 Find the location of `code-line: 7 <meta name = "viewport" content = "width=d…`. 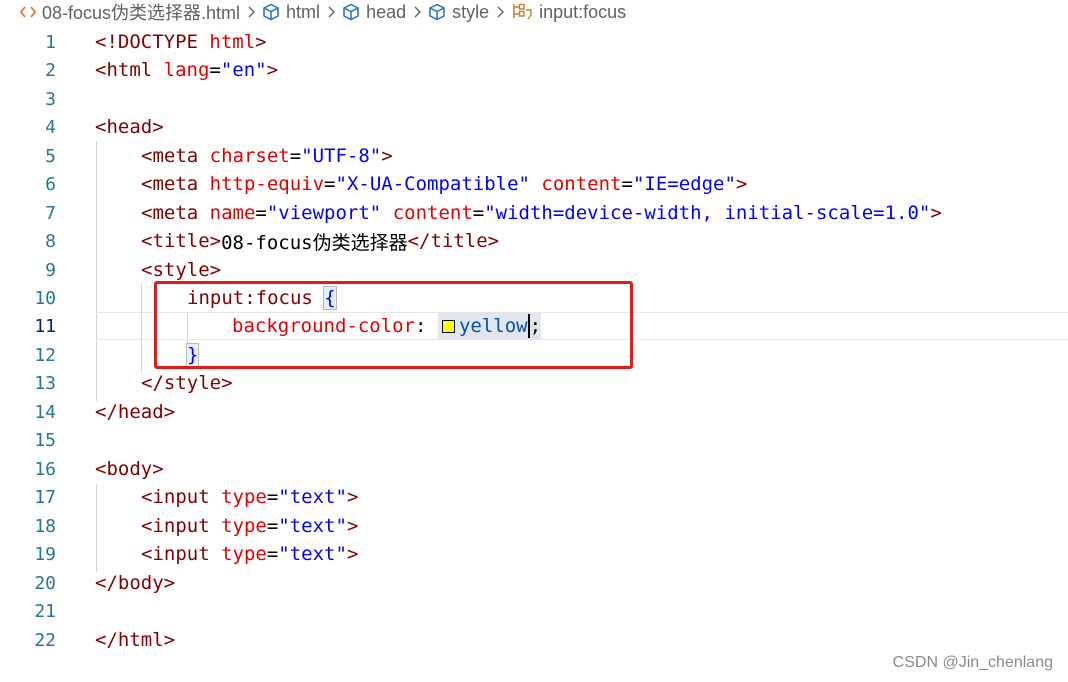

code-line: 7 <meta name = "viewport" content = "width=d… is located at coordinates (534, 213).